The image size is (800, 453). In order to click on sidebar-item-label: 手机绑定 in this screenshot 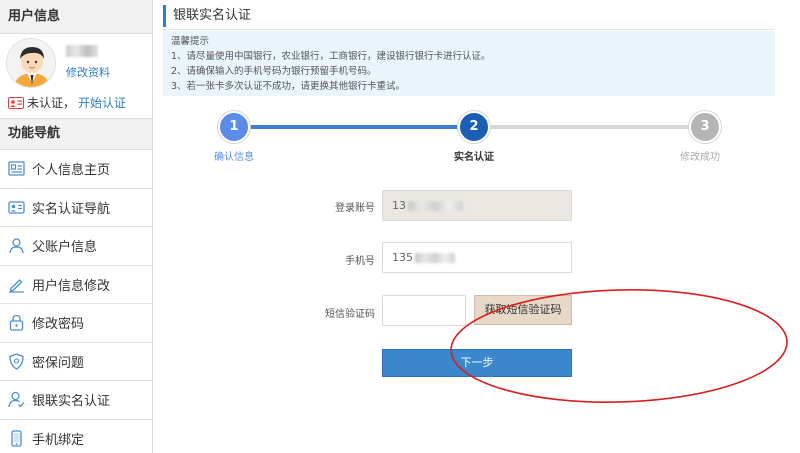, I will do `click(58, 440)`.